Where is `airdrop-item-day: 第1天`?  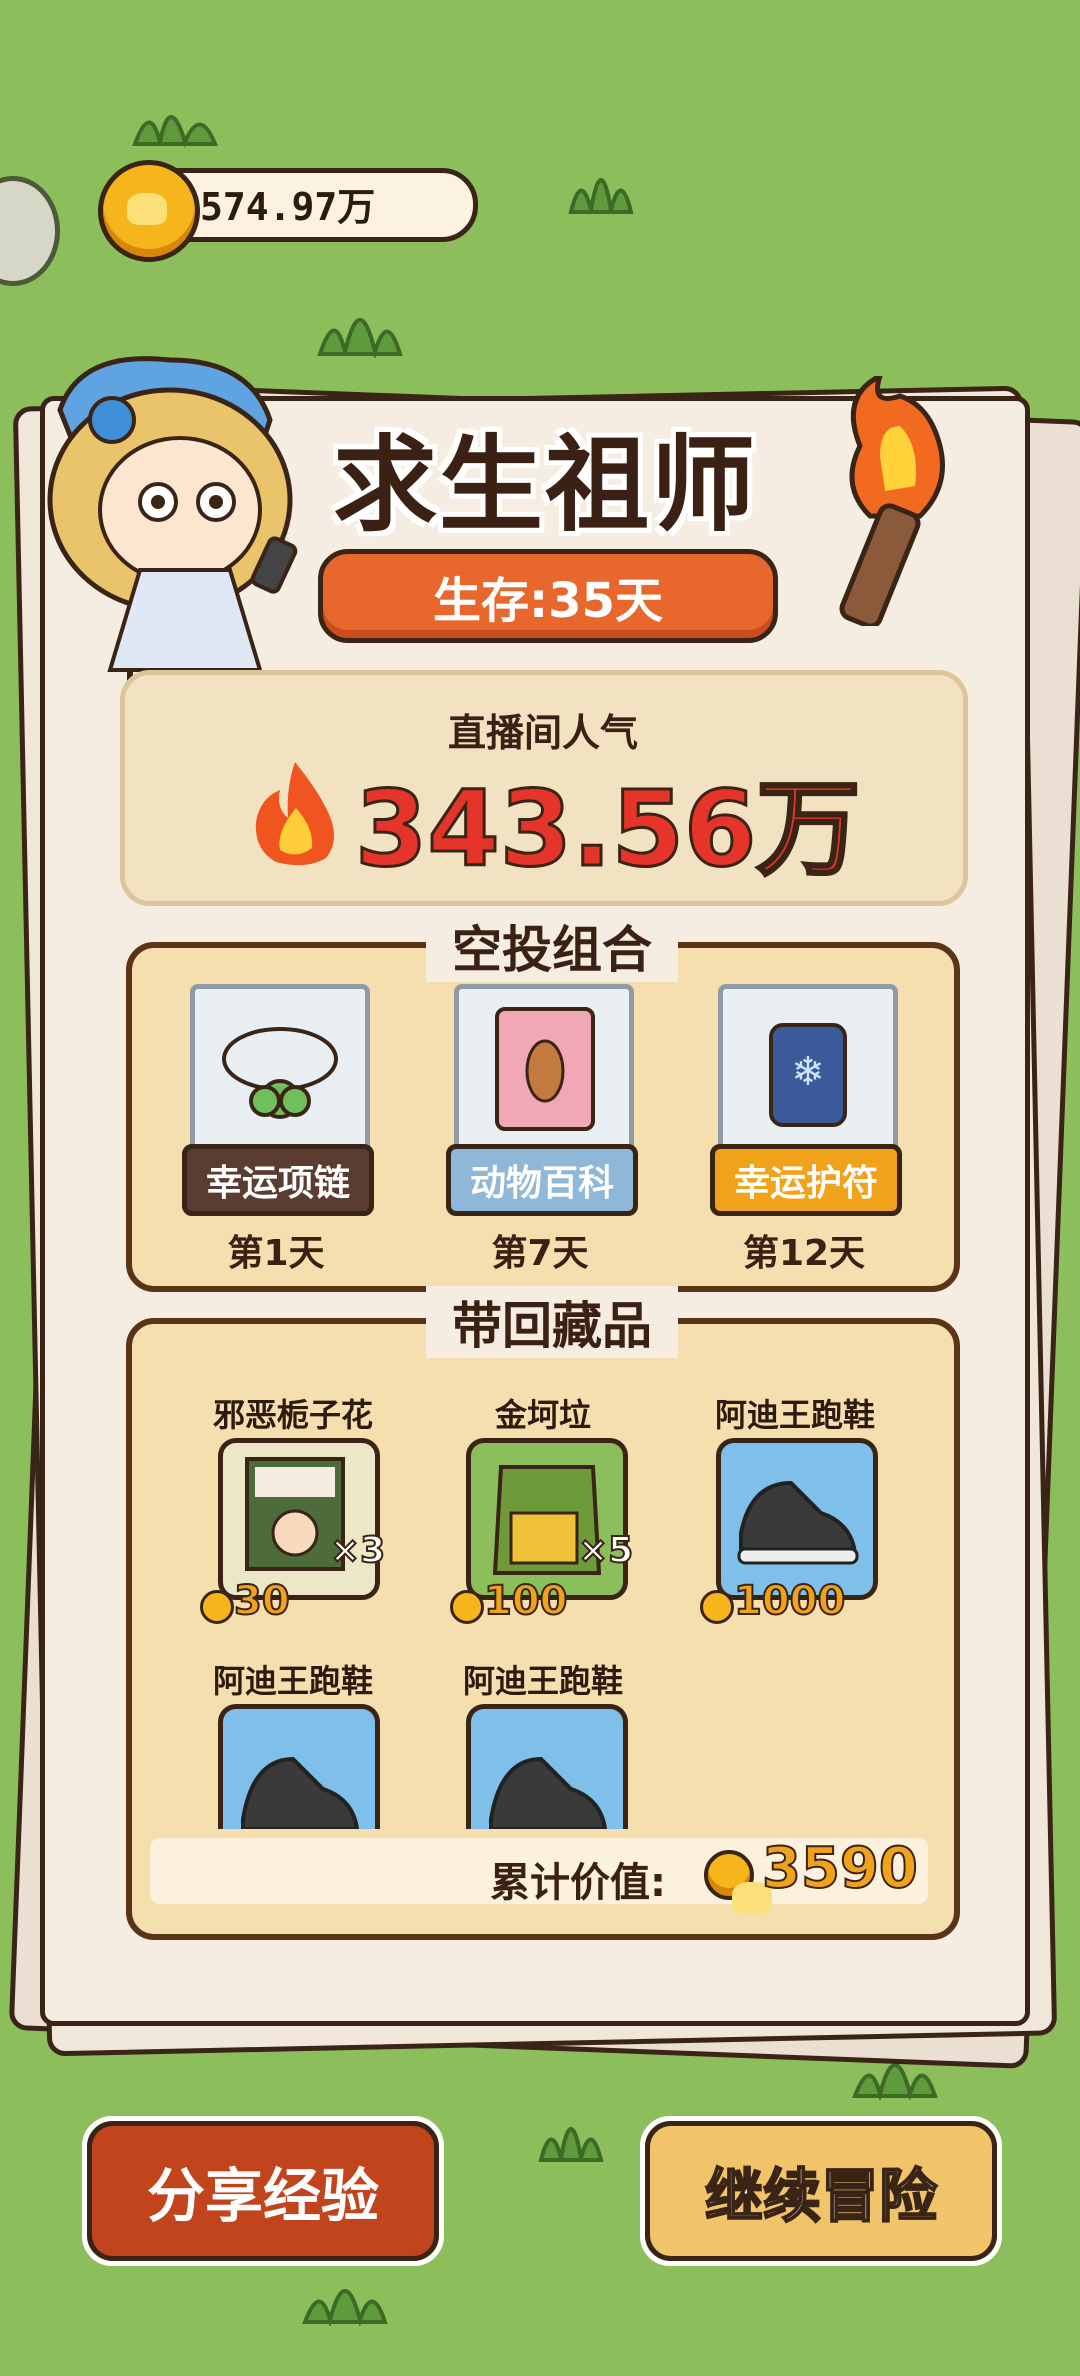
airdrop-item-day: 第1天 is located at coordinates (276, 1253).